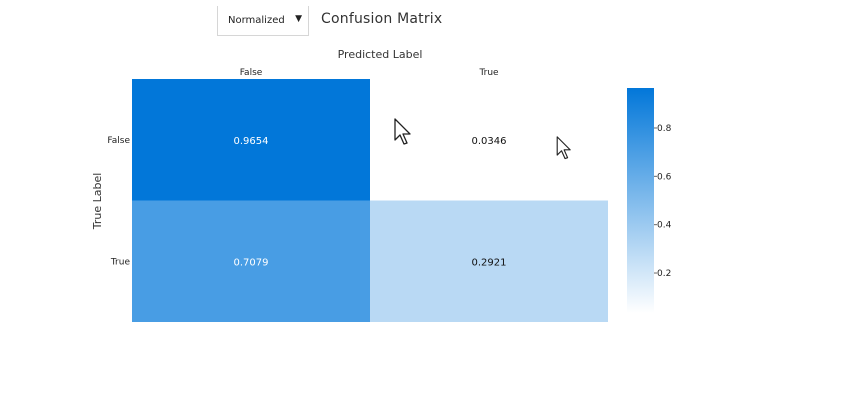 This screenshot has height=418, width=848. Describe the element at coordinates (380, 54) in the screenshot. I see `x-axis-label: Predicted Label` at that location.